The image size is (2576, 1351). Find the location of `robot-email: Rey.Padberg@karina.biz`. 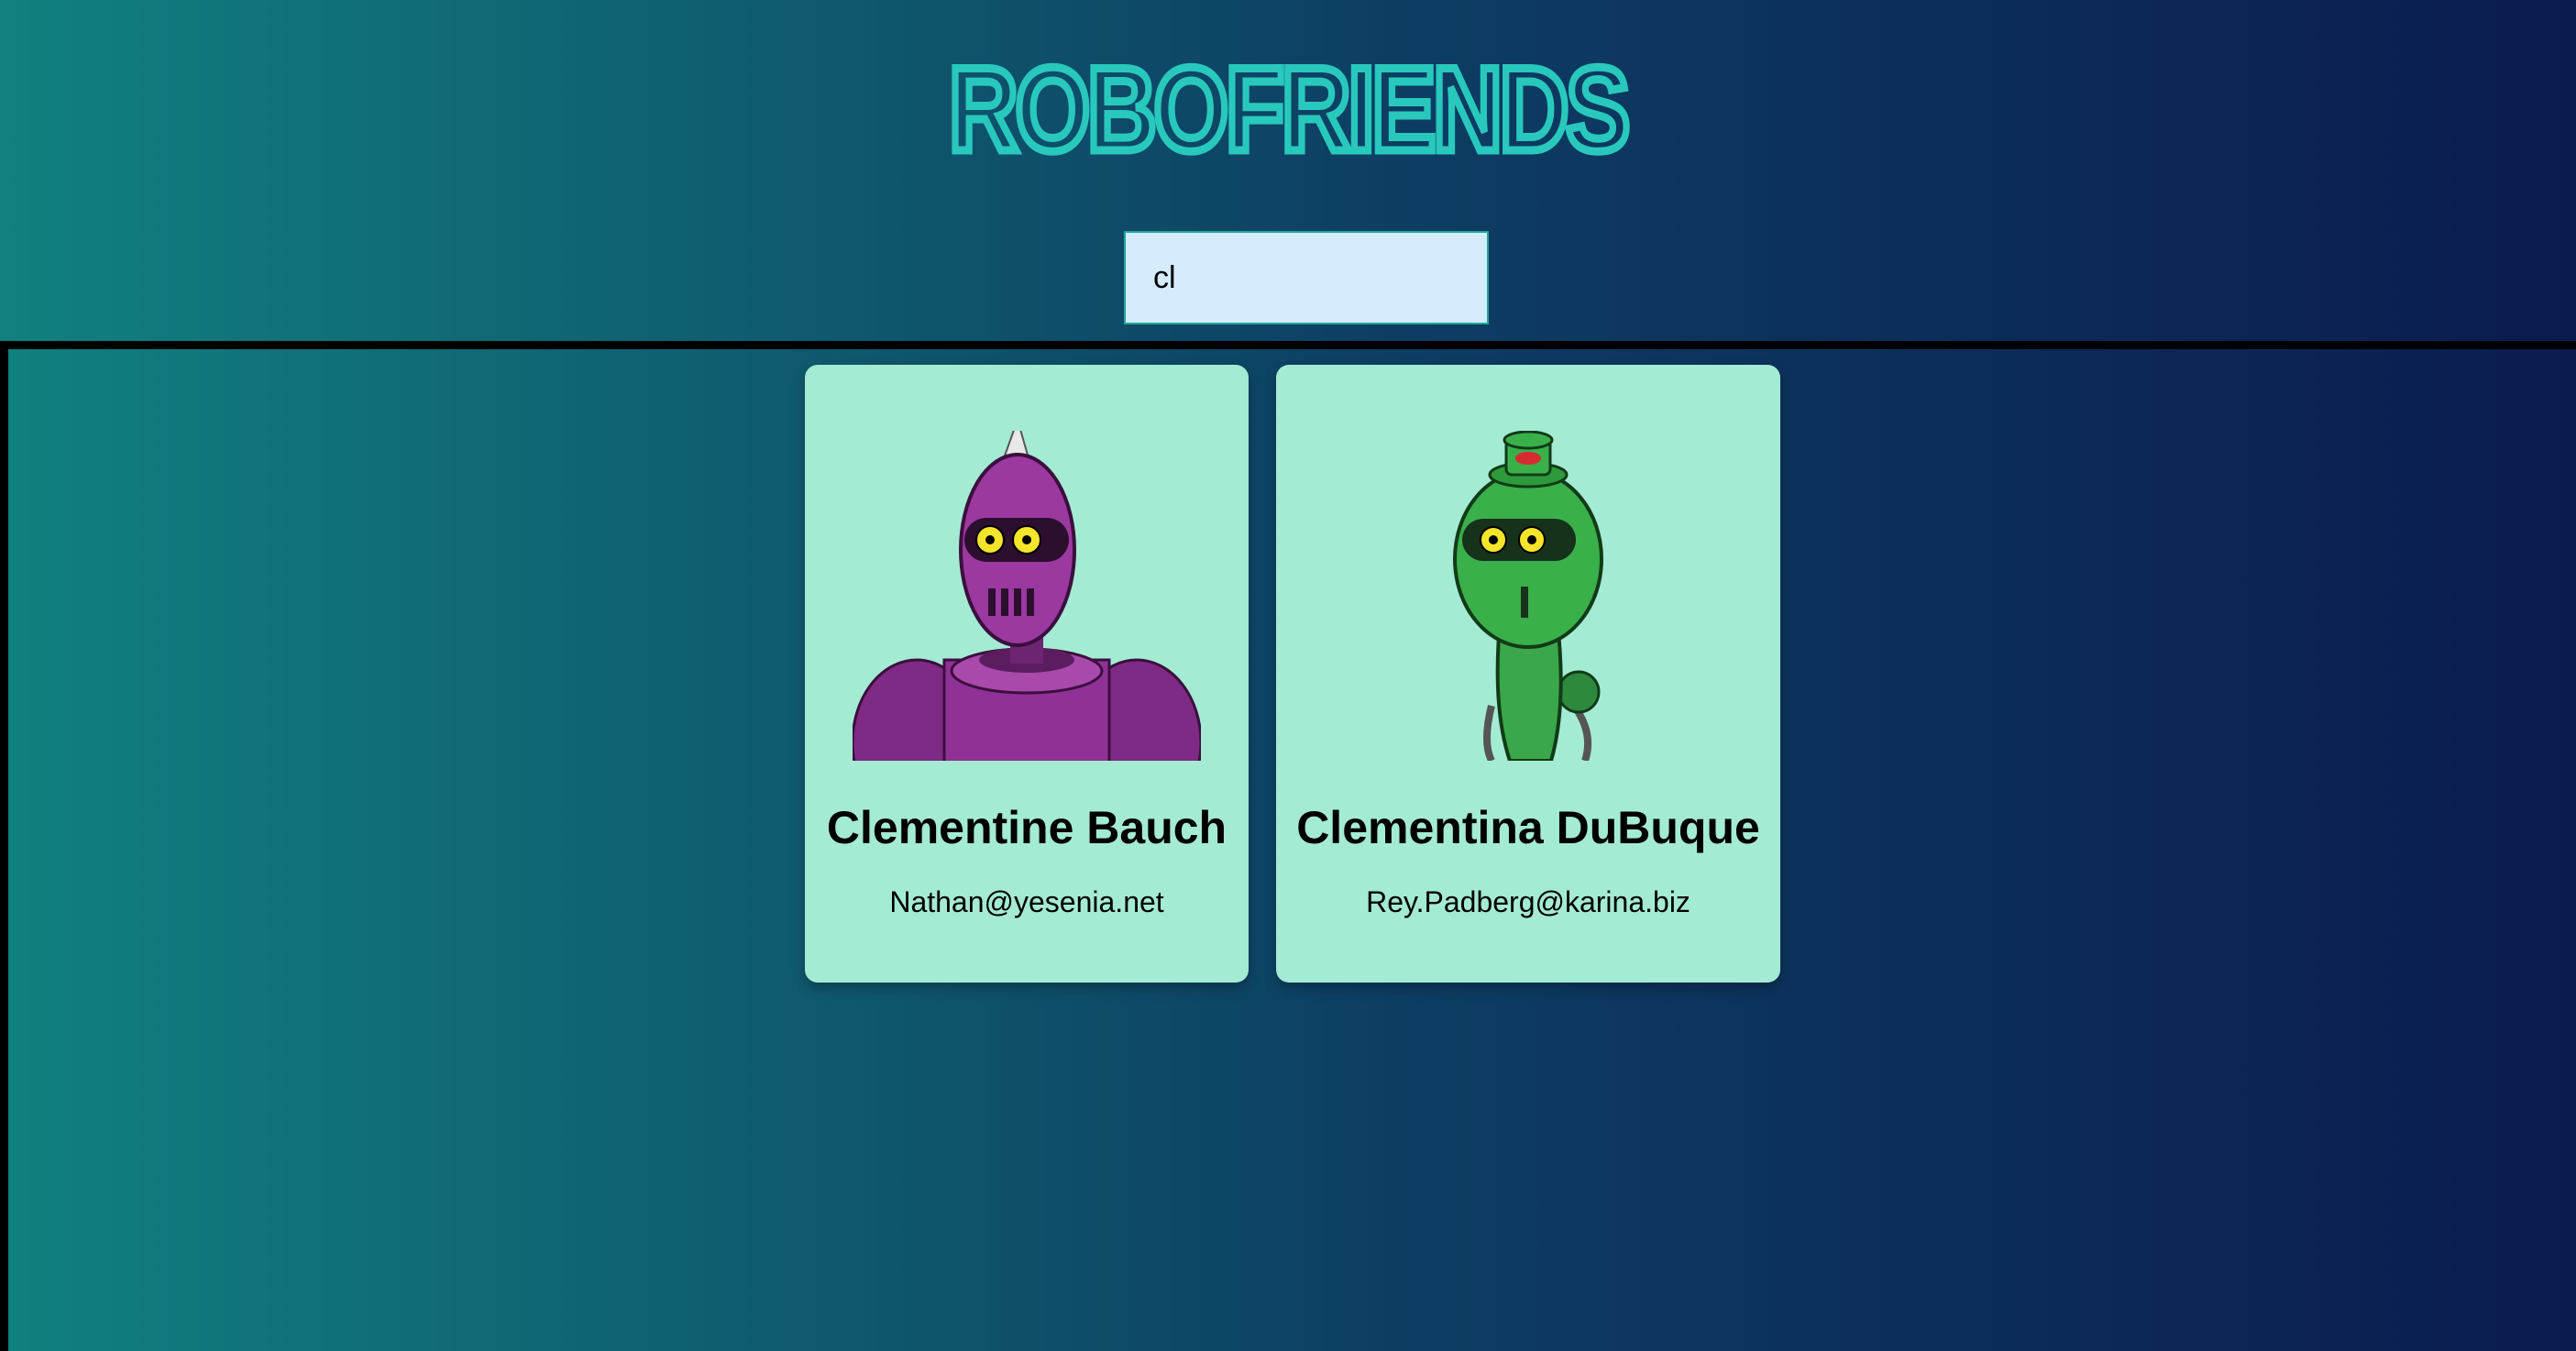

robot-email: Rey.Padberg@karina.biz is located at coordinates (1528, 901).